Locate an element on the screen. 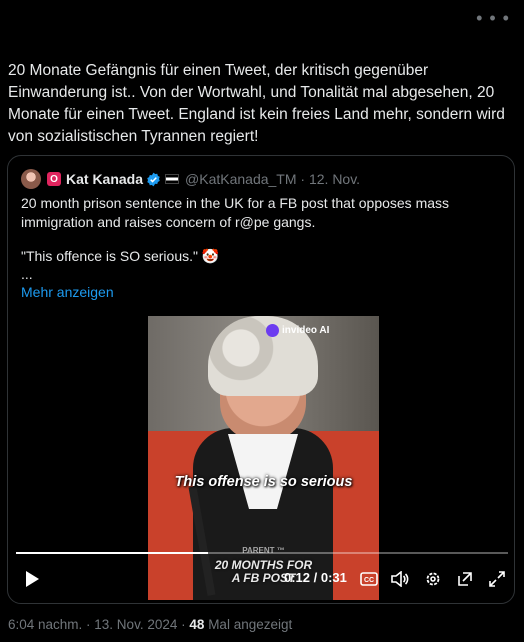 Image resolution: width=524 pixels, height=642 pixels. volume-icon is located at coordinates (400, 579).